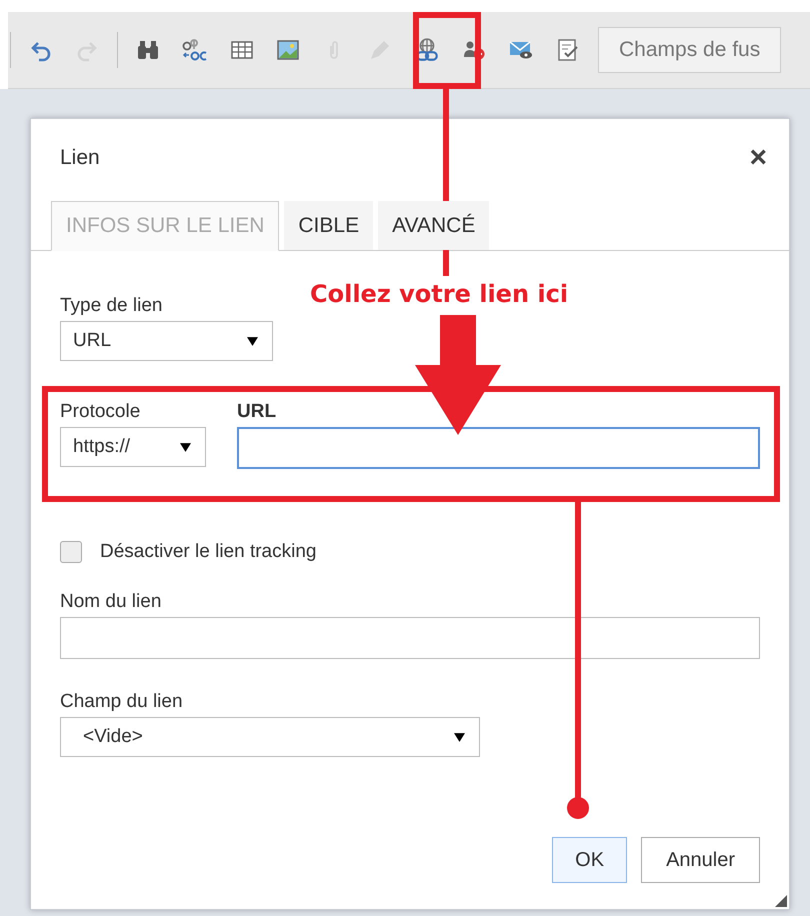  Describe the element at coordinates (80, 158) in the screenshot. I see `dialog-title: Lien` at that location.